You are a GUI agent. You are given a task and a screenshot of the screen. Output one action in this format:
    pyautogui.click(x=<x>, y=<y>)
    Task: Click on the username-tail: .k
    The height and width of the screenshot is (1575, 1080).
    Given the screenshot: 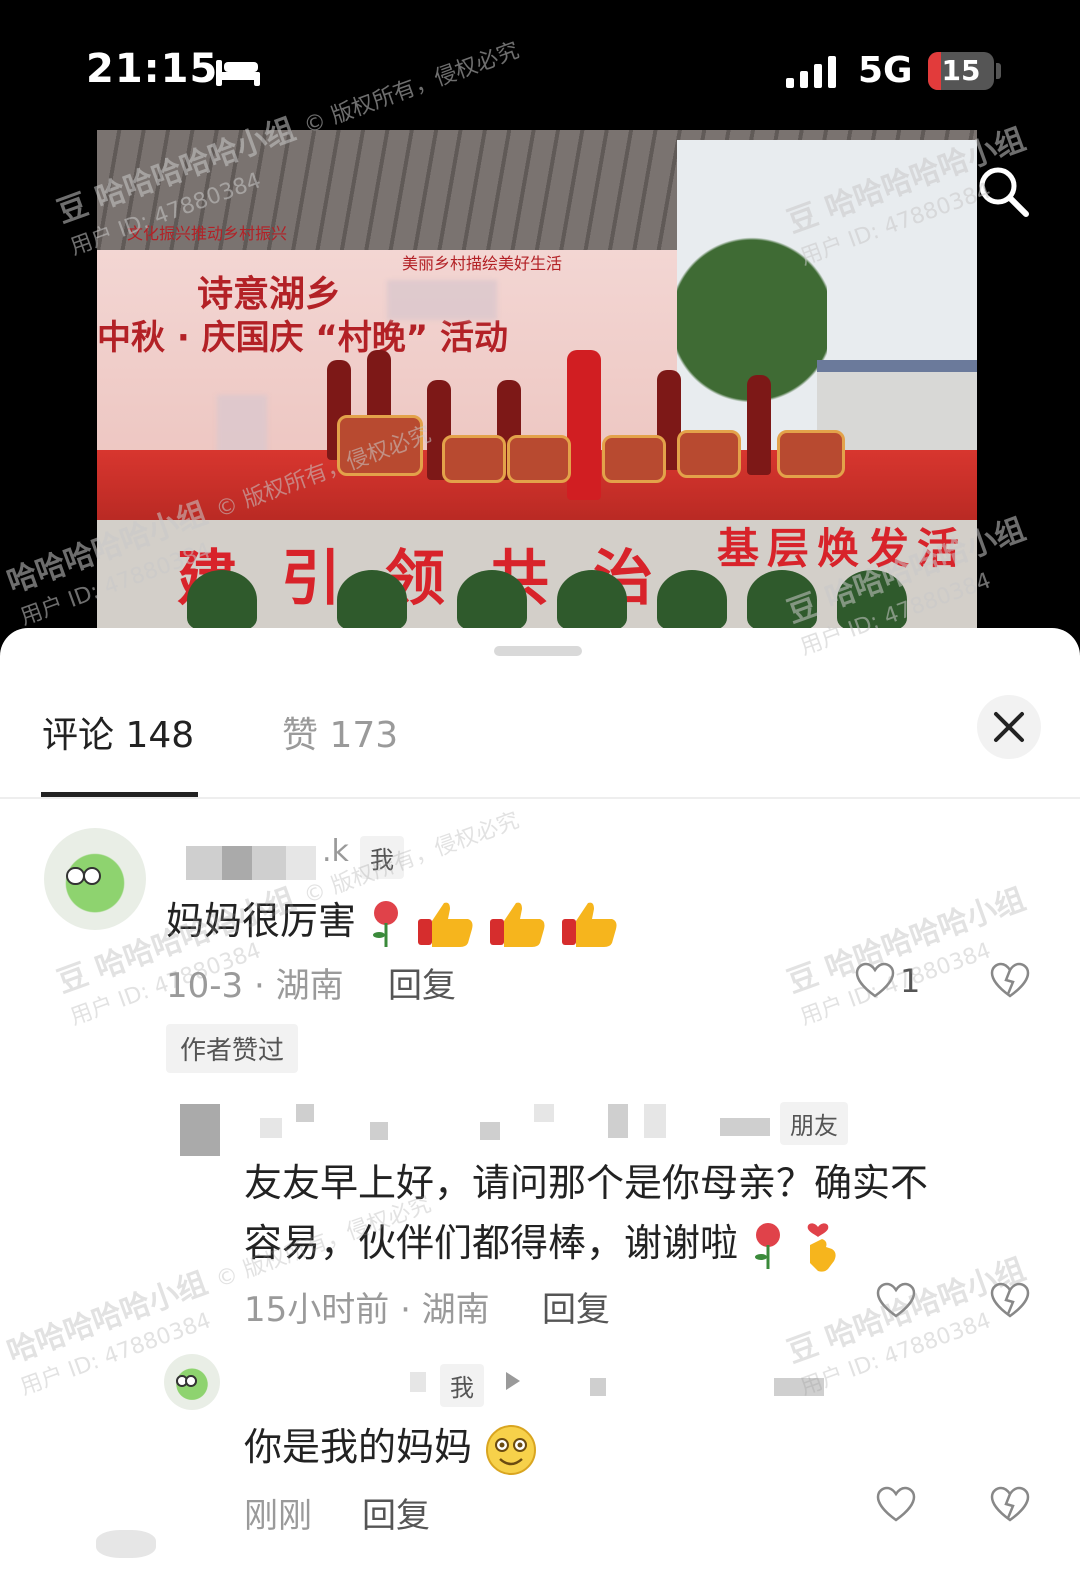 What is the action you would take?
    pyautogui.click(x=335, y=851)
    